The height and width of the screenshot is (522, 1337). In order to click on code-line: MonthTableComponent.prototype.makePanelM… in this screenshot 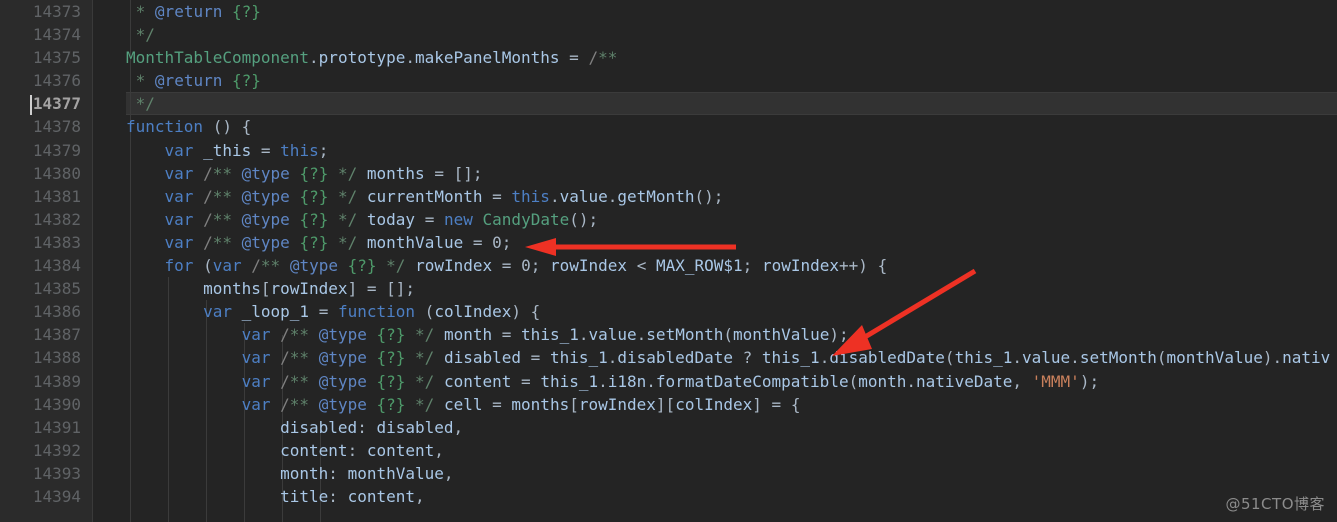, I will do `click(731, 57)`.